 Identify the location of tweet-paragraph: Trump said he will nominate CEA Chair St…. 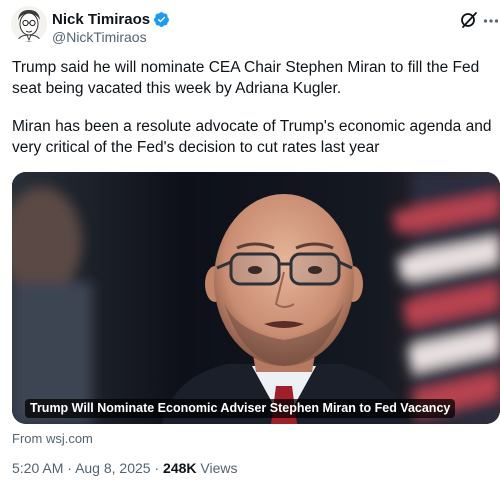
(246, 78).